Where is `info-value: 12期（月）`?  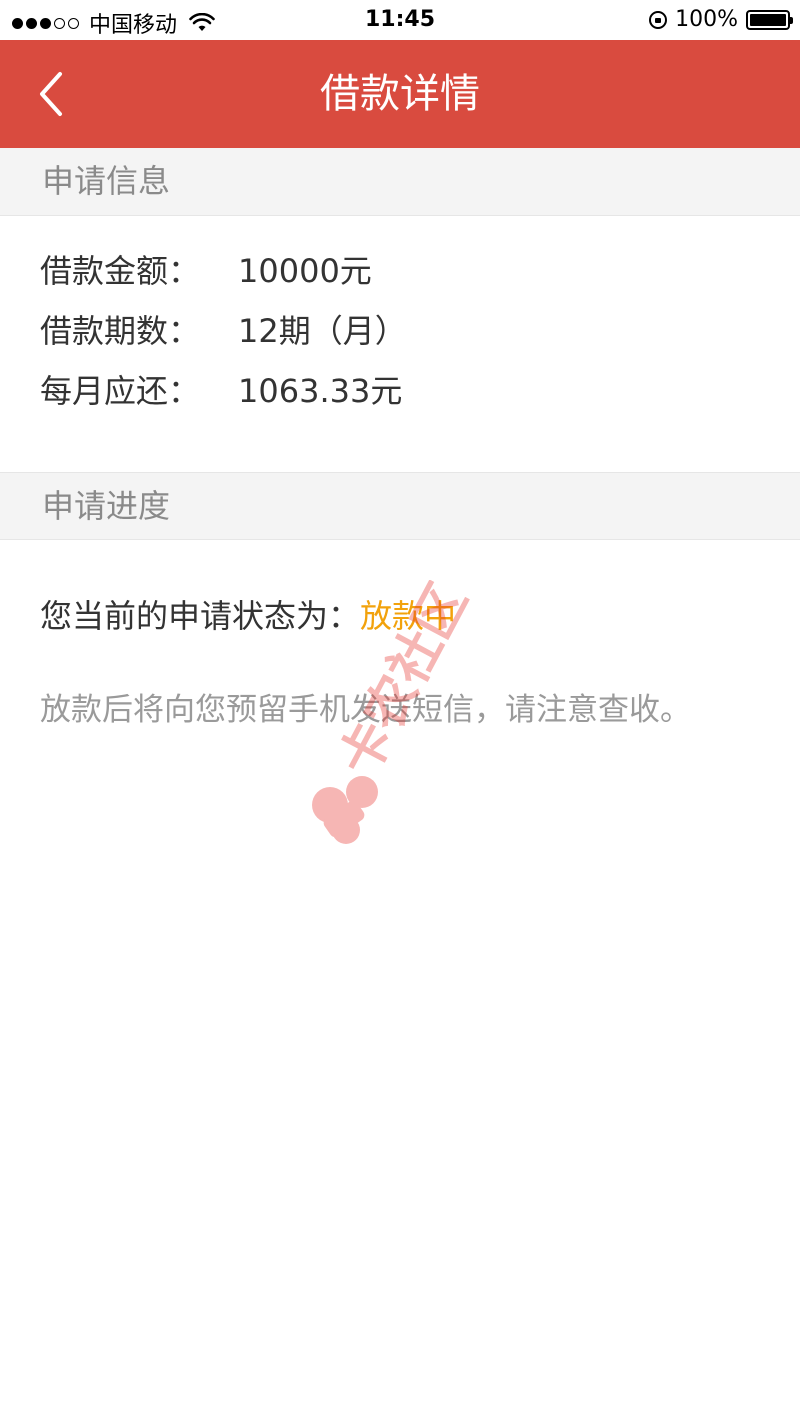 info-value: 12期（月） is located at coordinates (322, 331).